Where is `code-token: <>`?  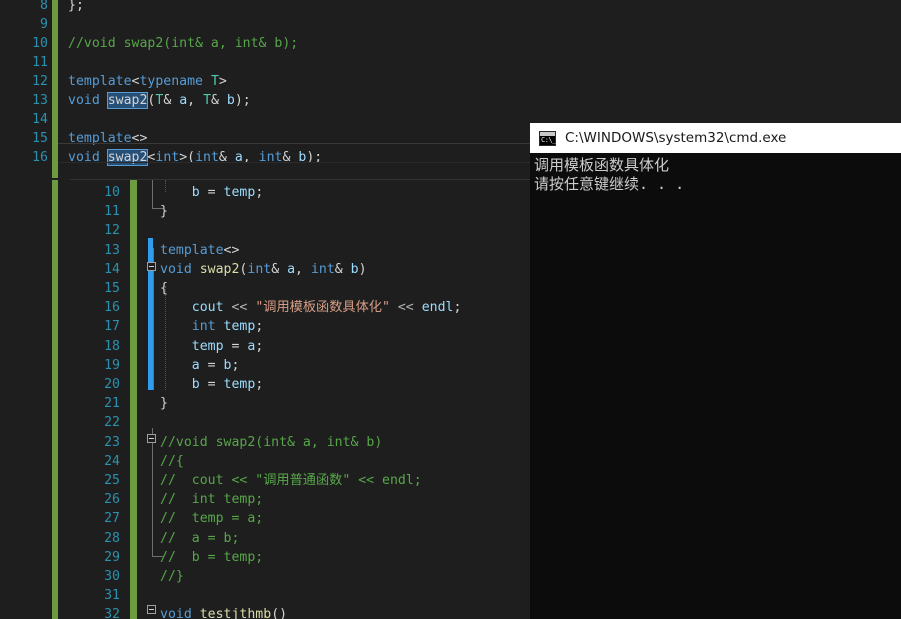
code-token: <> is located at coordinates (231, 250).